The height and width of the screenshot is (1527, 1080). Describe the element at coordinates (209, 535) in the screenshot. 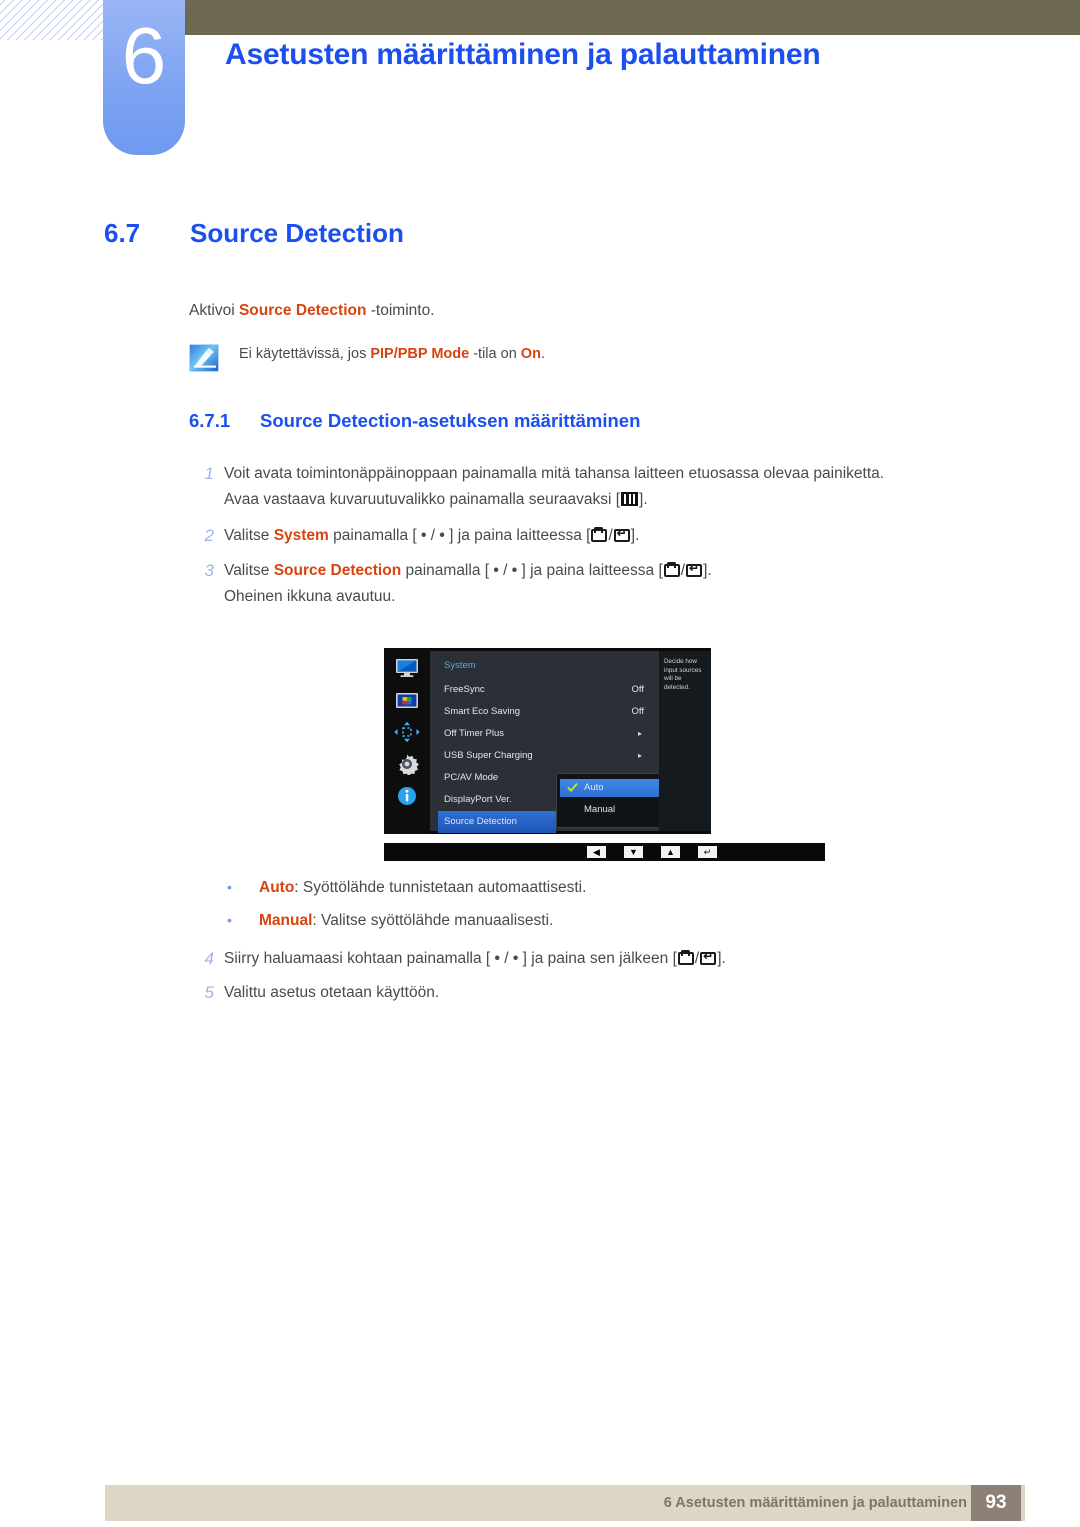

I see `step-2-number: 2` at that location.